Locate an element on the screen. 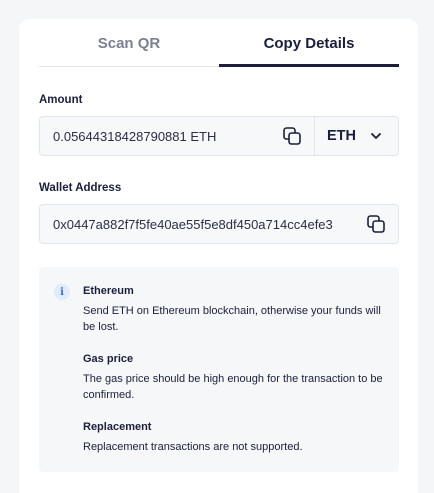  tab-bar: Scan QR Copy Details is located at coordinates (219, 43).